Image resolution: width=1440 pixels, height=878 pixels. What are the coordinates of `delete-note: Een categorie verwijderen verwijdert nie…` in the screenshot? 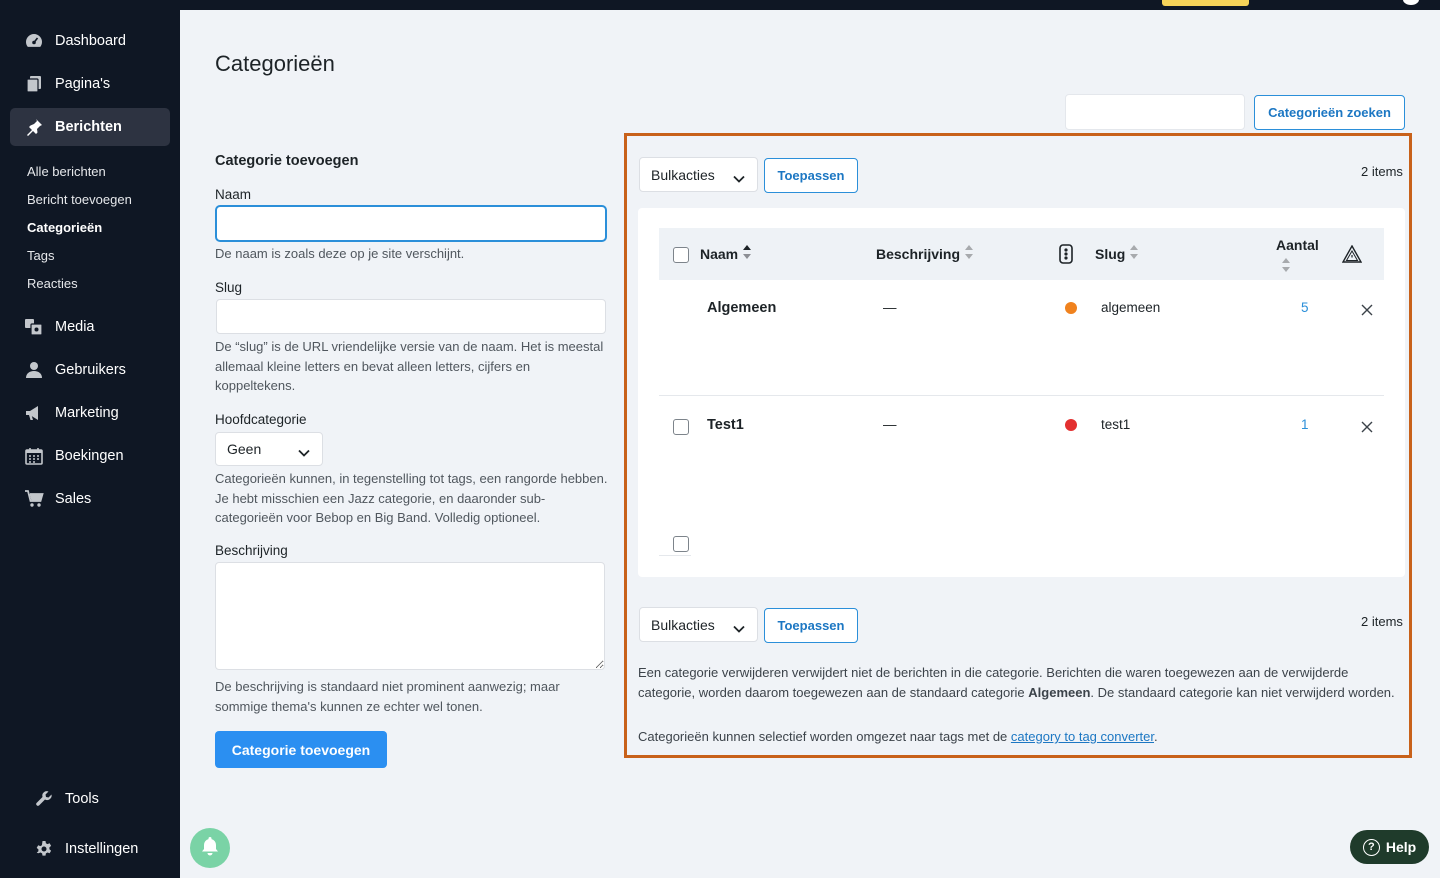 It's located at (1018, 682).